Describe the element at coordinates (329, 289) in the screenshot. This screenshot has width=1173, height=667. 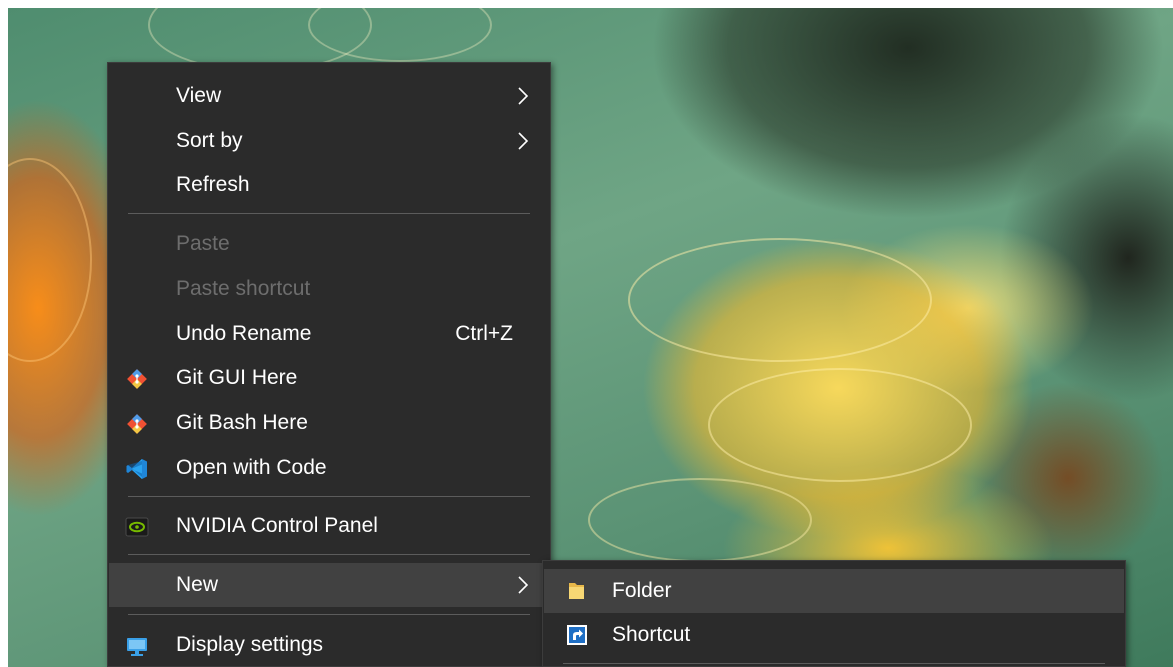
I see `menu-item-paste-shortcut: Paste shortcut` at that location.